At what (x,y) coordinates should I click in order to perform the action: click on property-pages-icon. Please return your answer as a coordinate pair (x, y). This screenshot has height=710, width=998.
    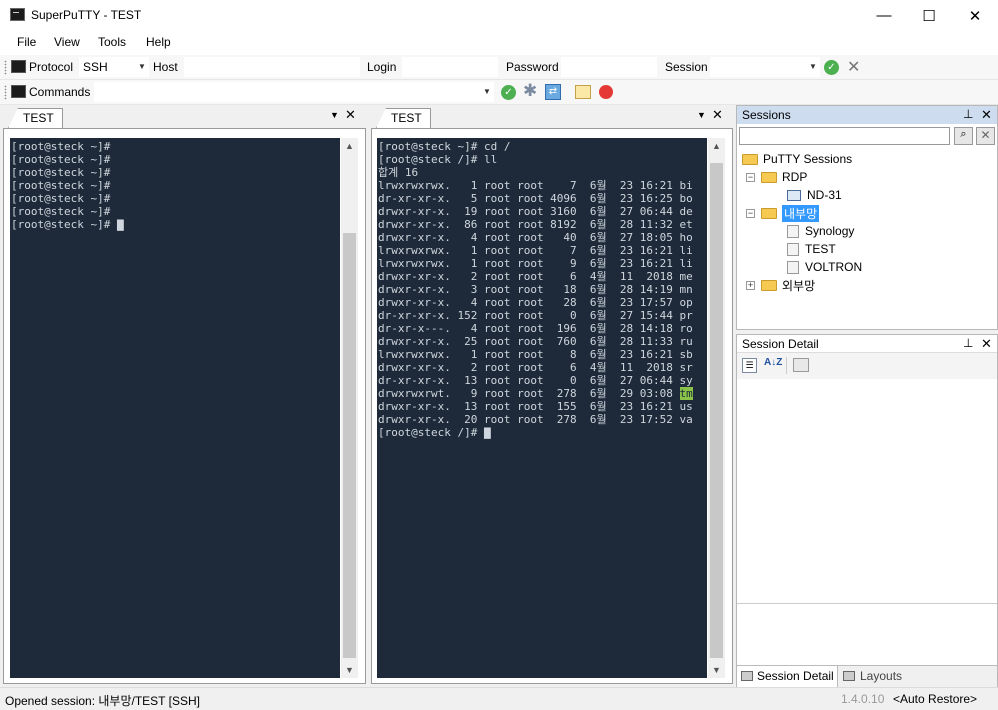
    Looking at the image, I should click on (801, 365).